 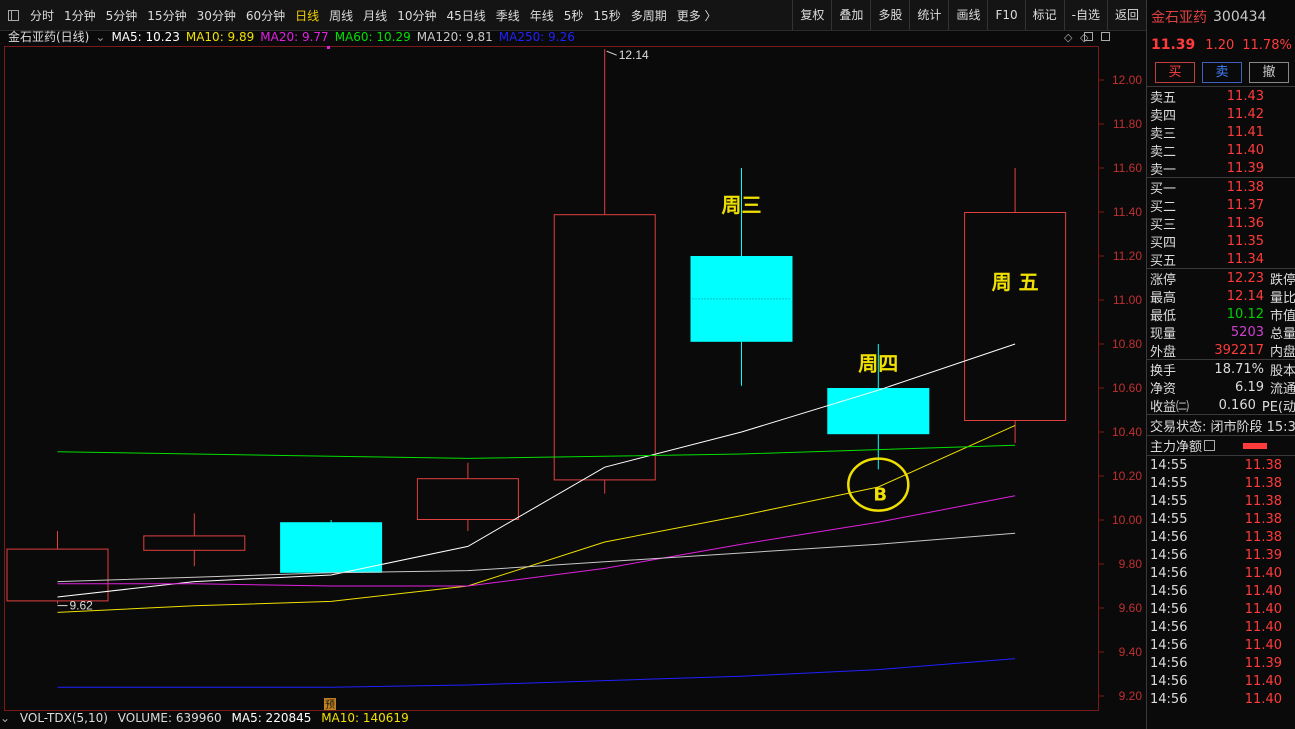 I want to click on book-row: 买五 11.34, so click(x=1221, y=259).